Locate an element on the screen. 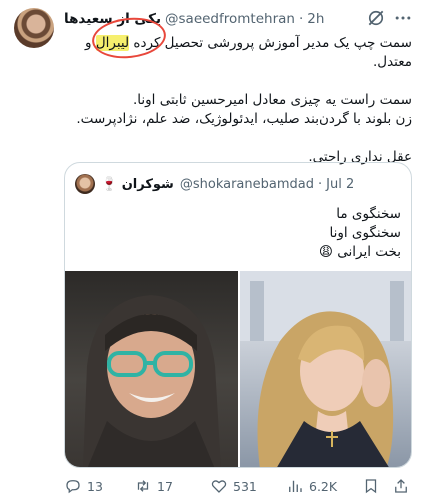 The width and height of the screenshot is (426, 500). views-count: 6.2K is located at coordinates (323, 486).